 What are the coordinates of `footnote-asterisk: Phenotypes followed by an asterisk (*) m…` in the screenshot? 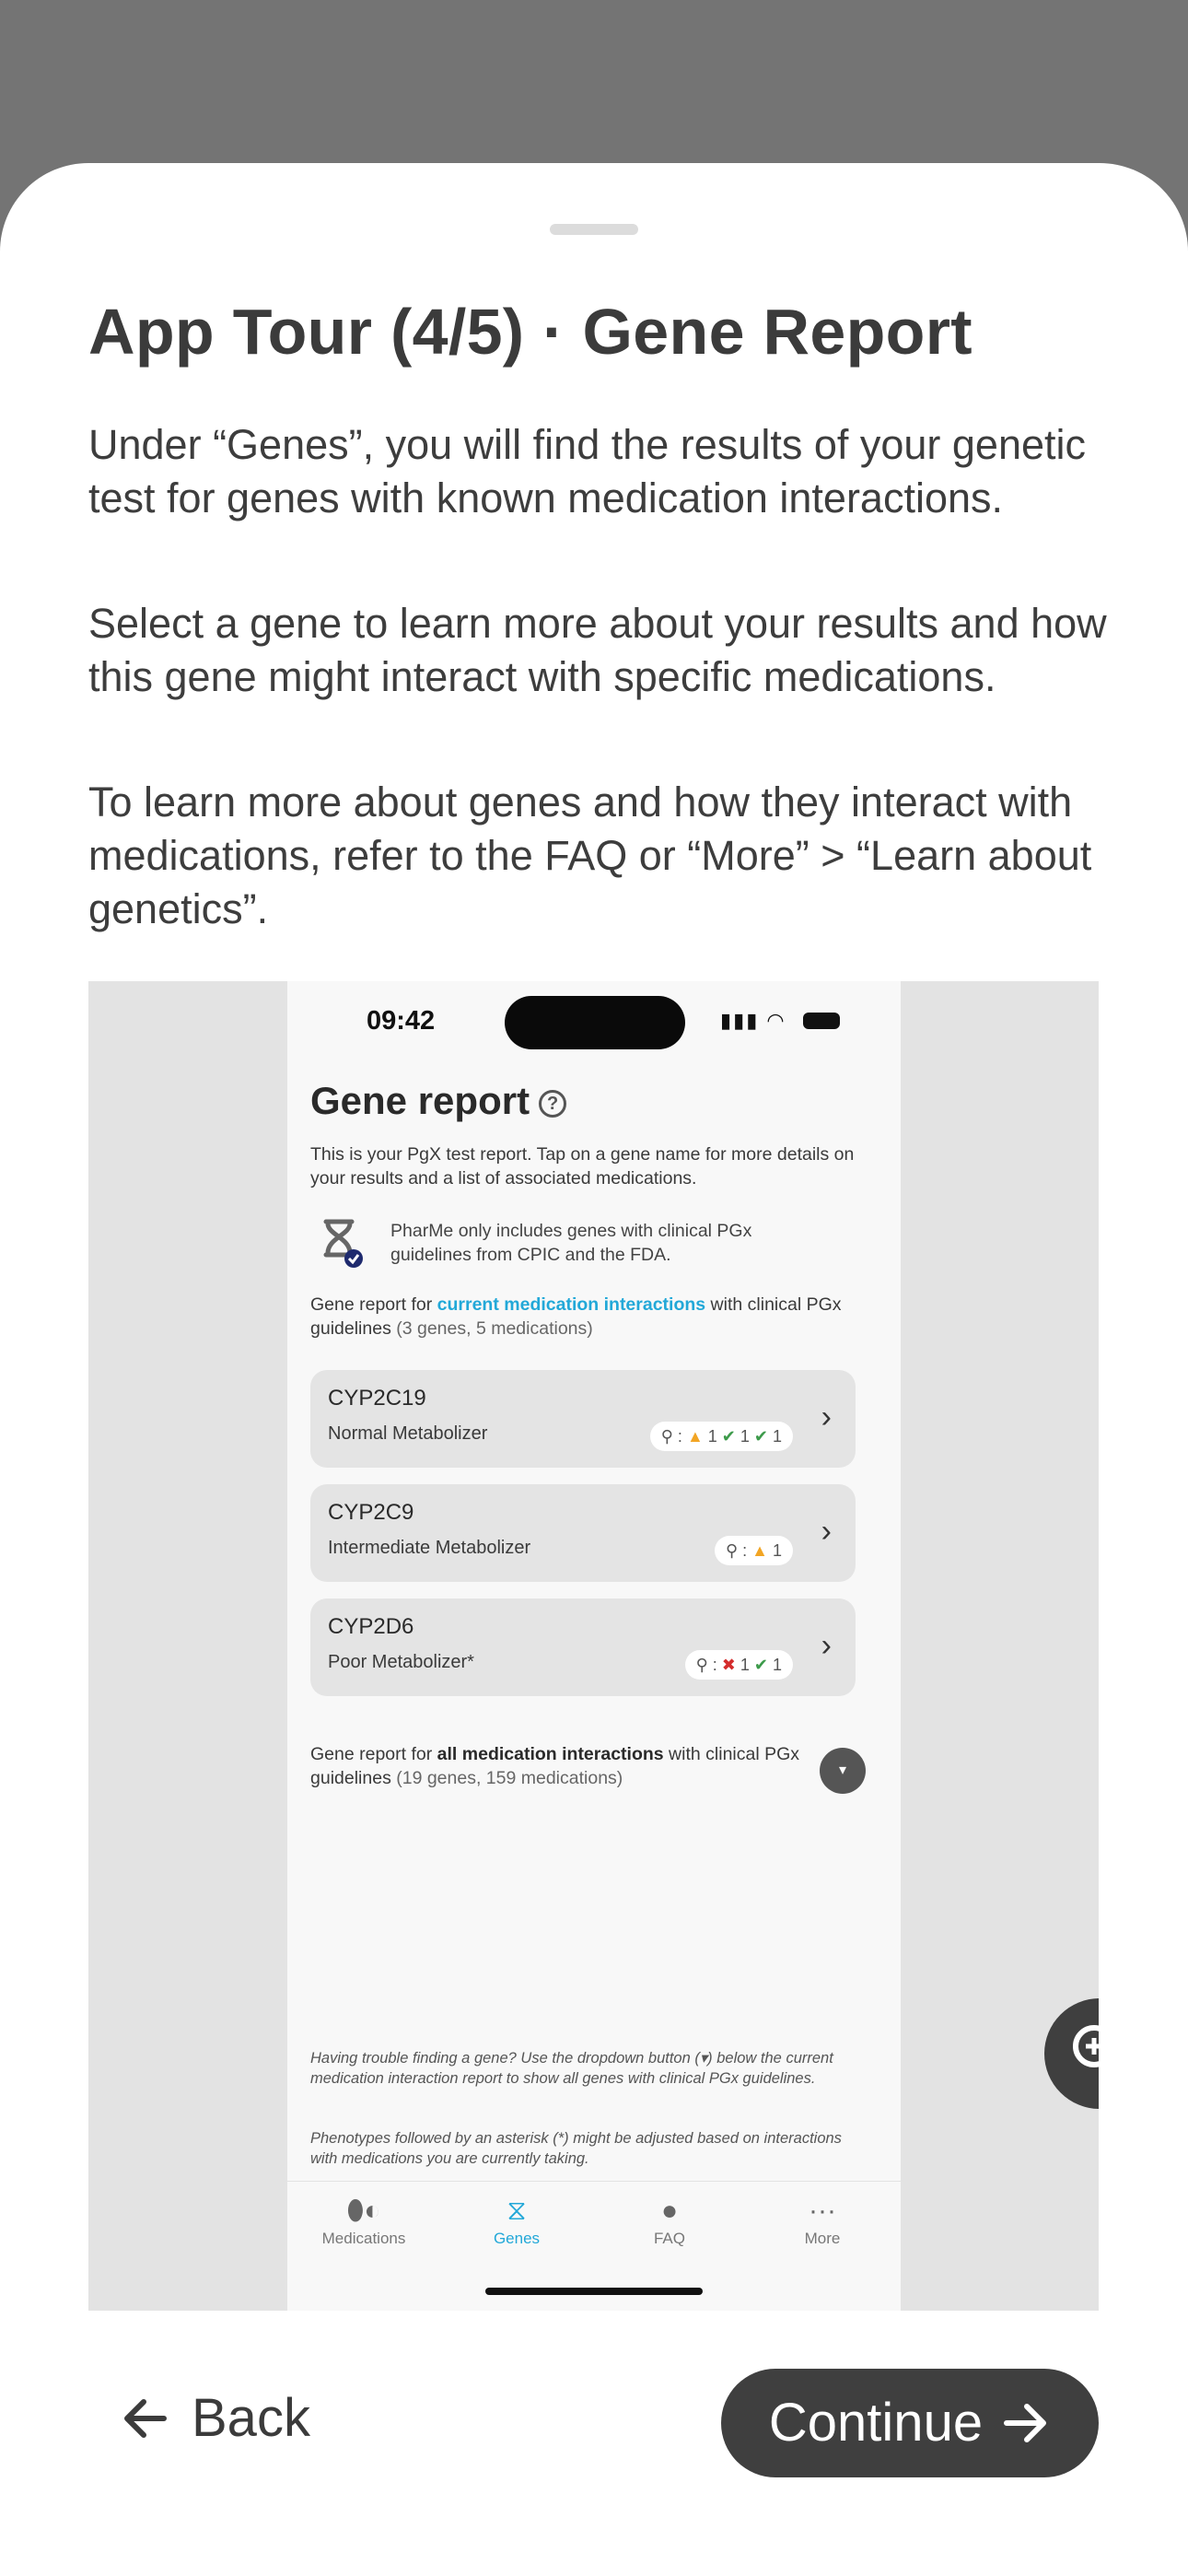 It's located at (576, 2148).